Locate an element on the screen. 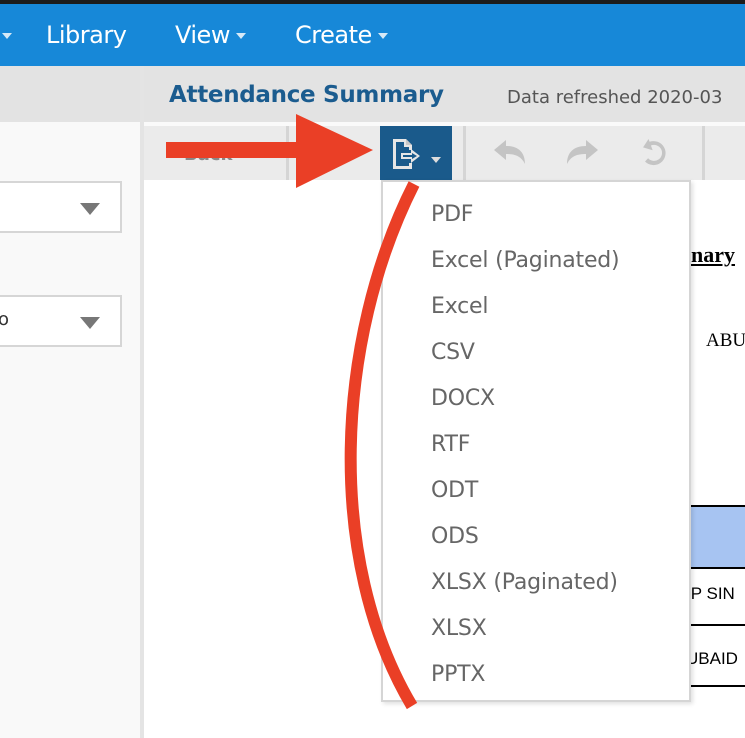  top-navbar: Library View Create is located at coordinates (372, 35).